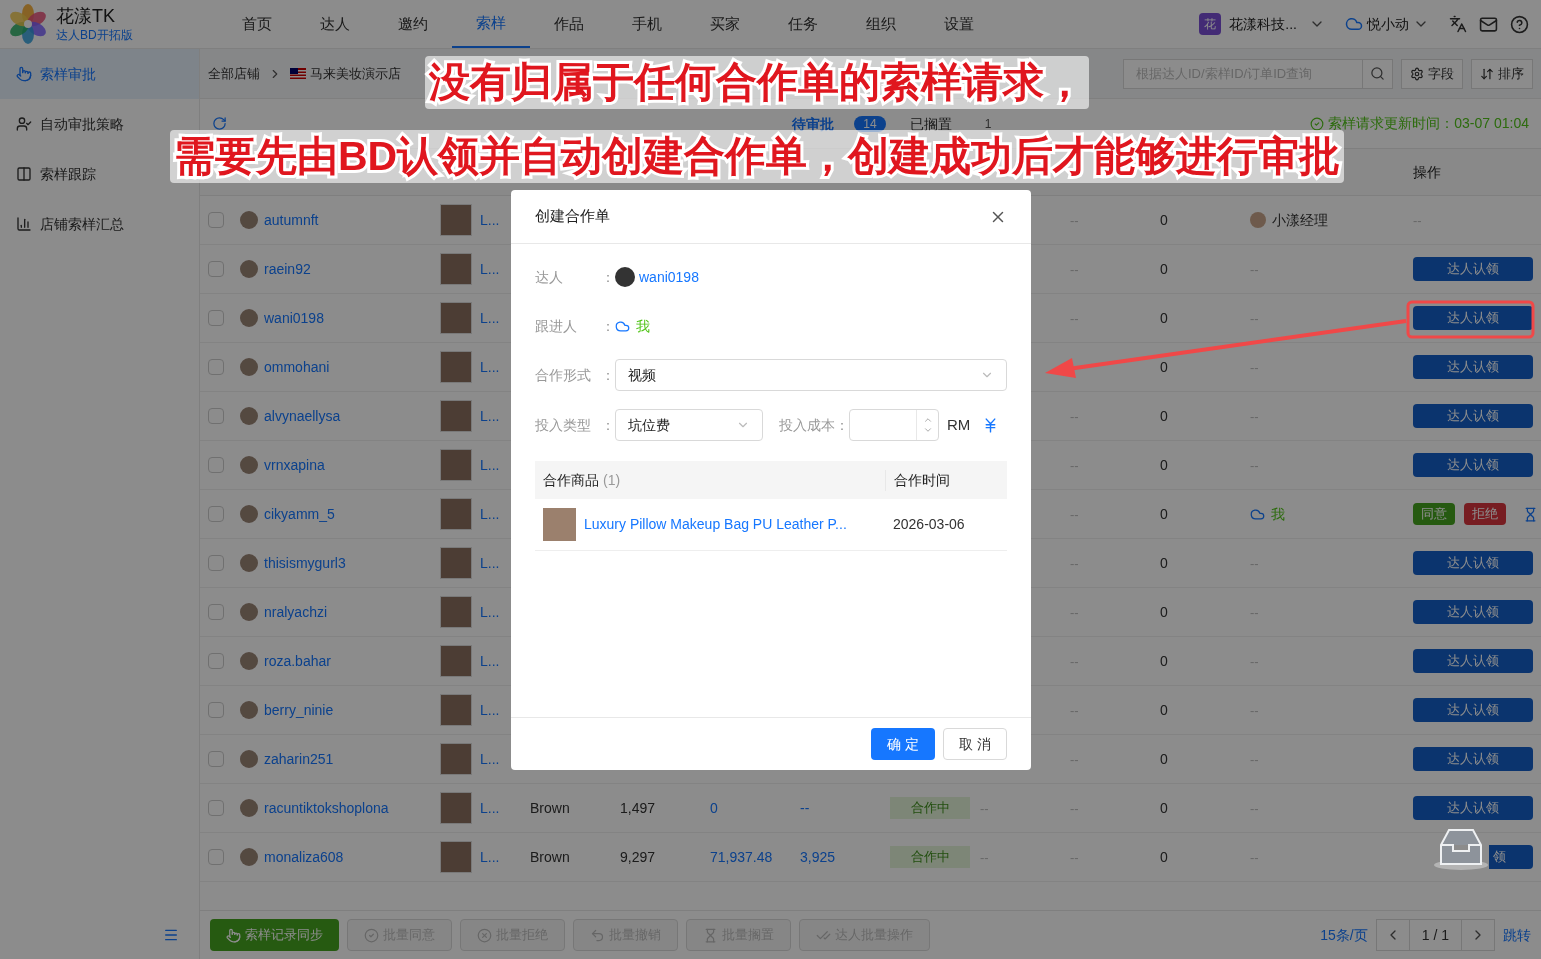 This screenshot has width=1541, height=959. Describe the element at coordinates (297, 367) in the screenshot. I see `creator-link: ommohani` at that location.